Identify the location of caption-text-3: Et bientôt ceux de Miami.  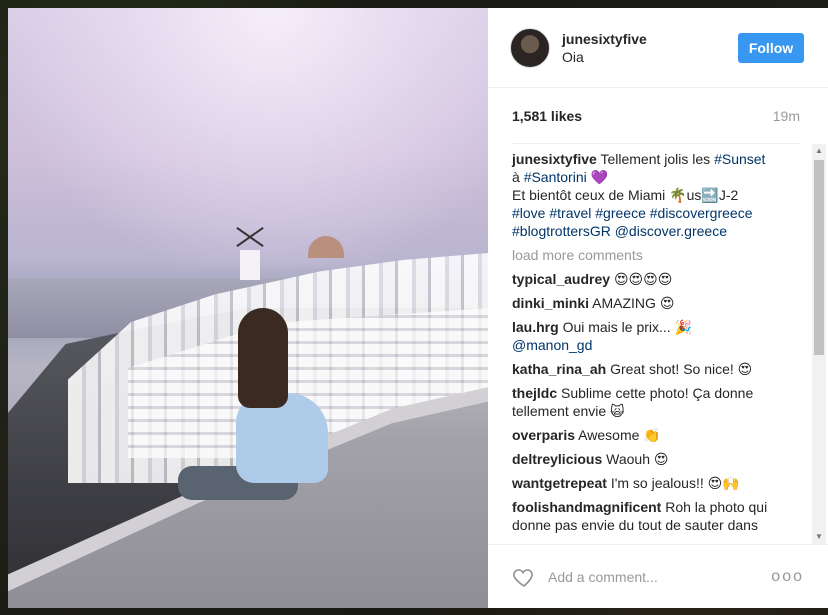
(589, 195).